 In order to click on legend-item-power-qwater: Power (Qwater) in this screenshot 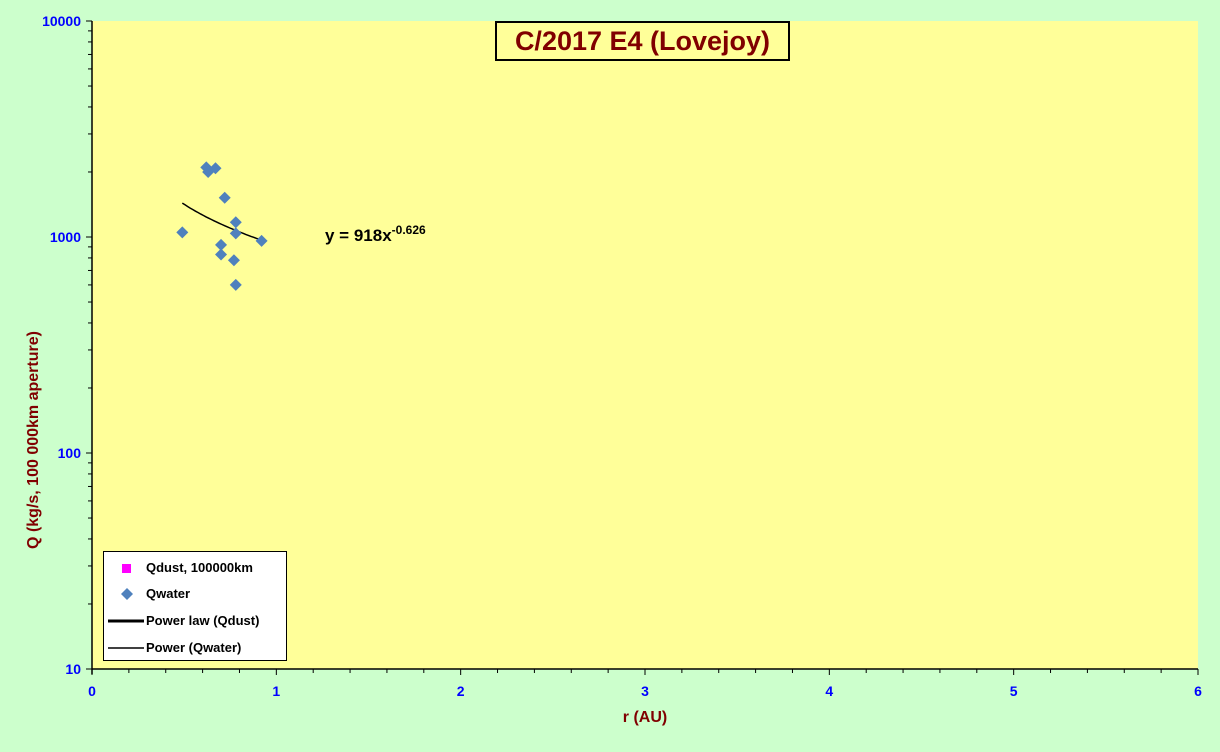, I will do `click(195, 648)`.